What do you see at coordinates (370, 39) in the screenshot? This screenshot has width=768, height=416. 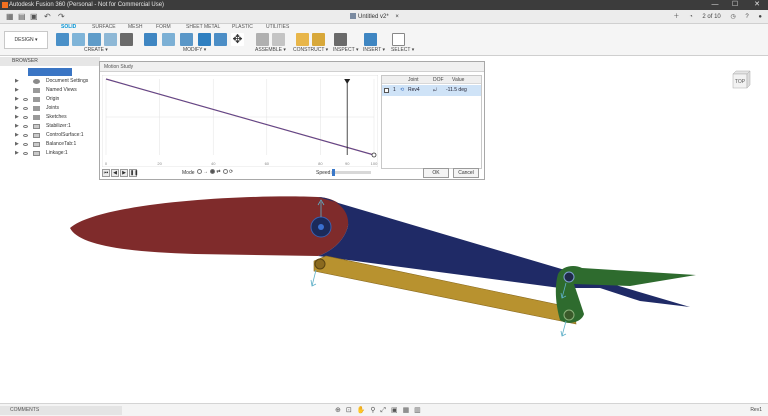 I see `insert-image-icon` at bounding box center [370, 39].